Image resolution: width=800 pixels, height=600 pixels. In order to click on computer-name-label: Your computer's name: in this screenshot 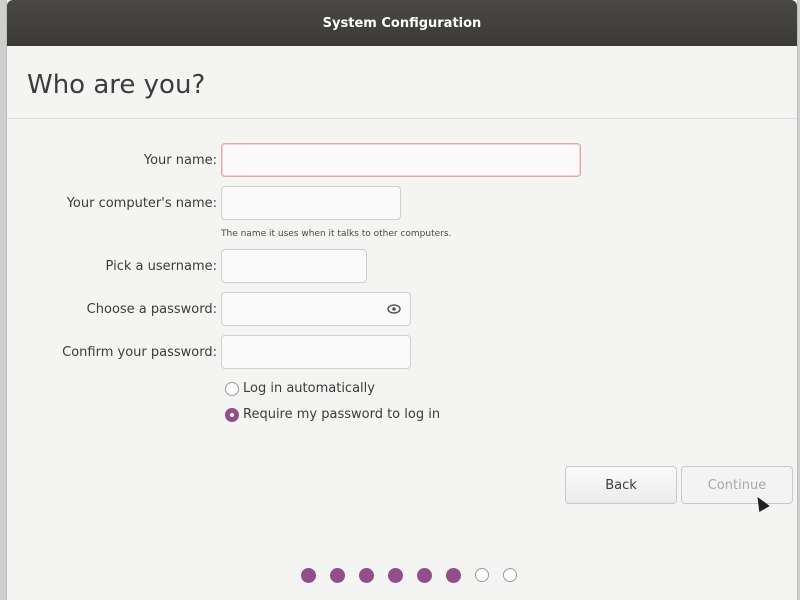, I will do `click(141, 203)`.